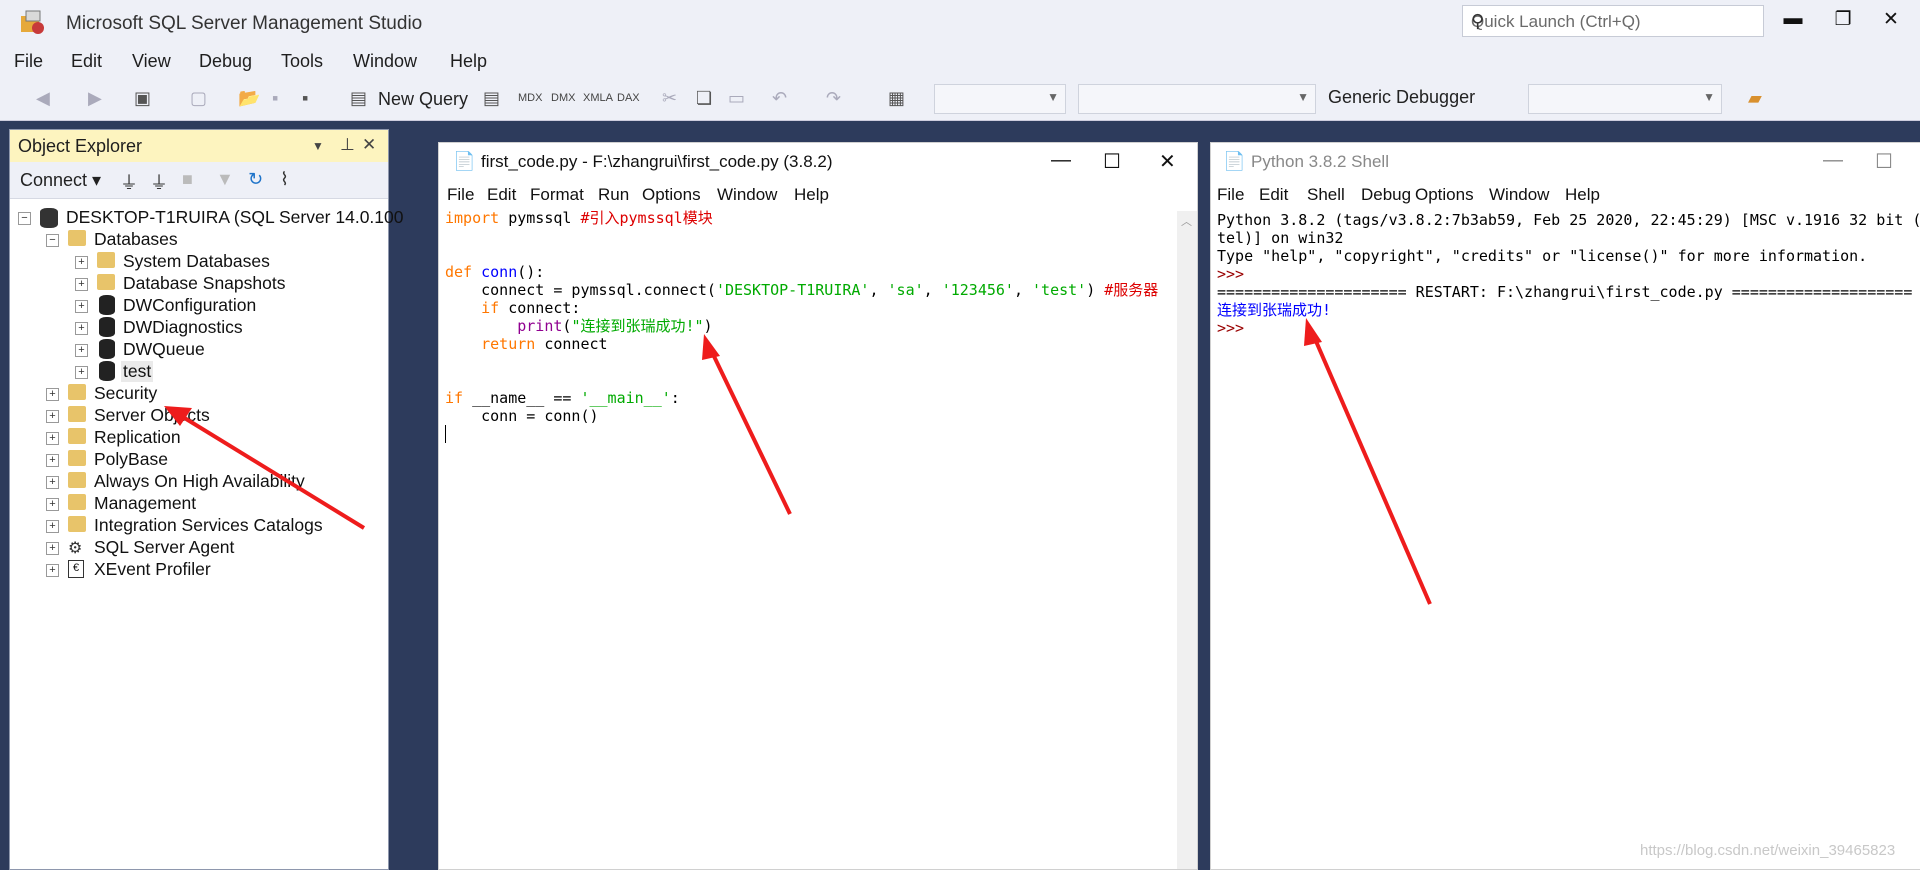  Describe the element at coordinates (265, 468) in the screenshot. I see `arrow-to-test-db` at that location.